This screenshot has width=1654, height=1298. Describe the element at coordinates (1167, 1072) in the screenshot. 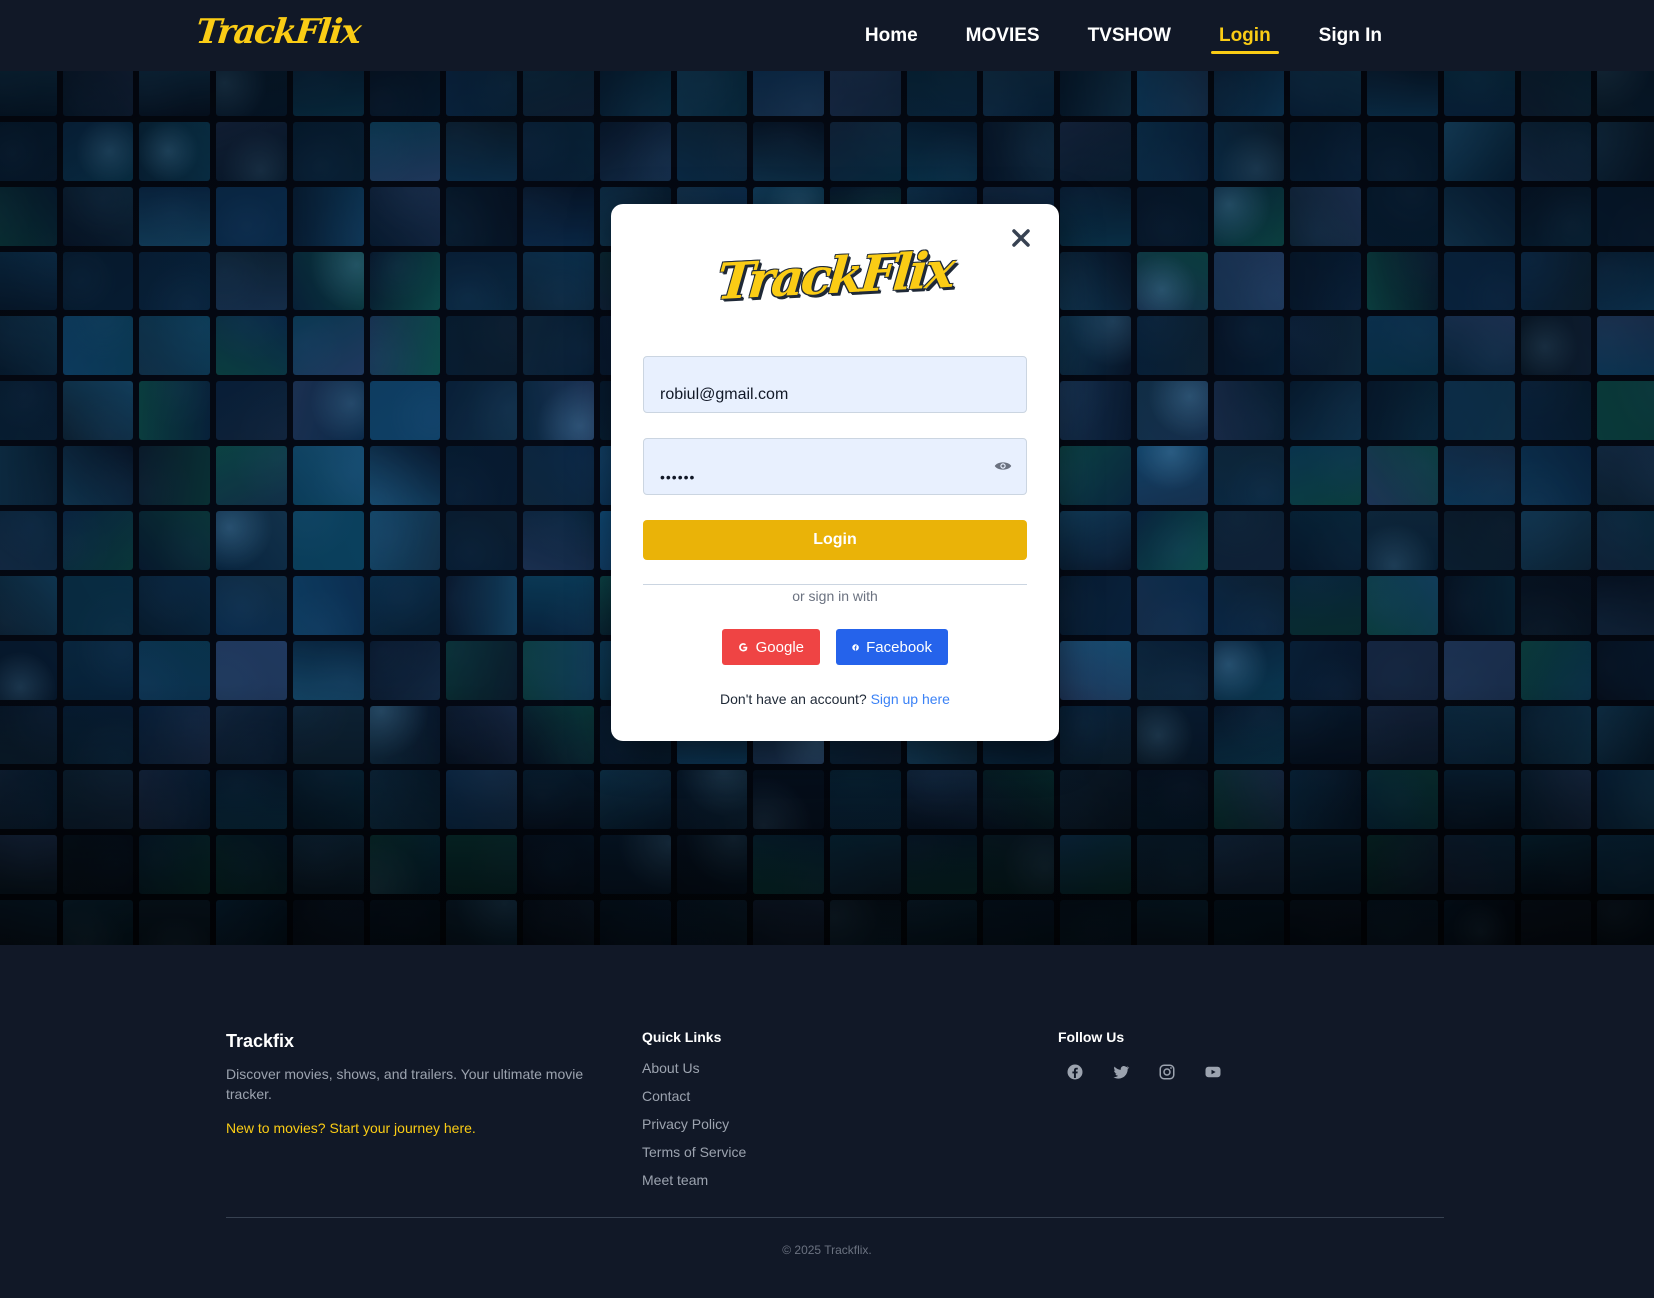

I see `instagram-icon` at that location.